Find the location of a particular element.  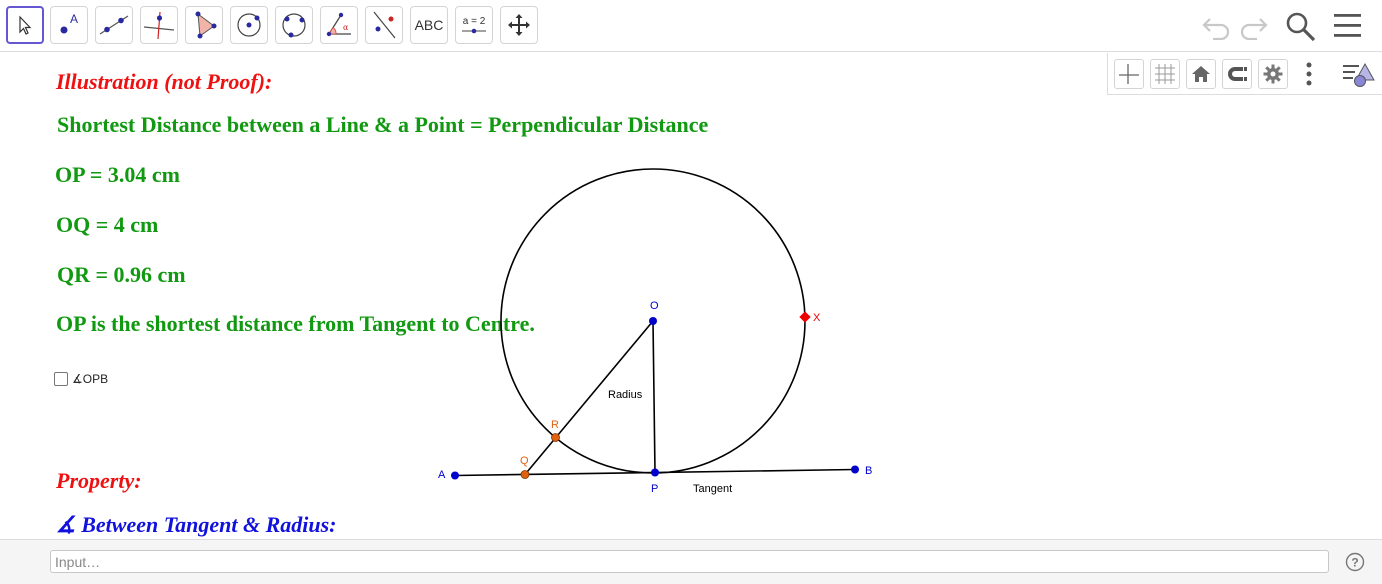

radius-segment is located at coordinates (654, 396).